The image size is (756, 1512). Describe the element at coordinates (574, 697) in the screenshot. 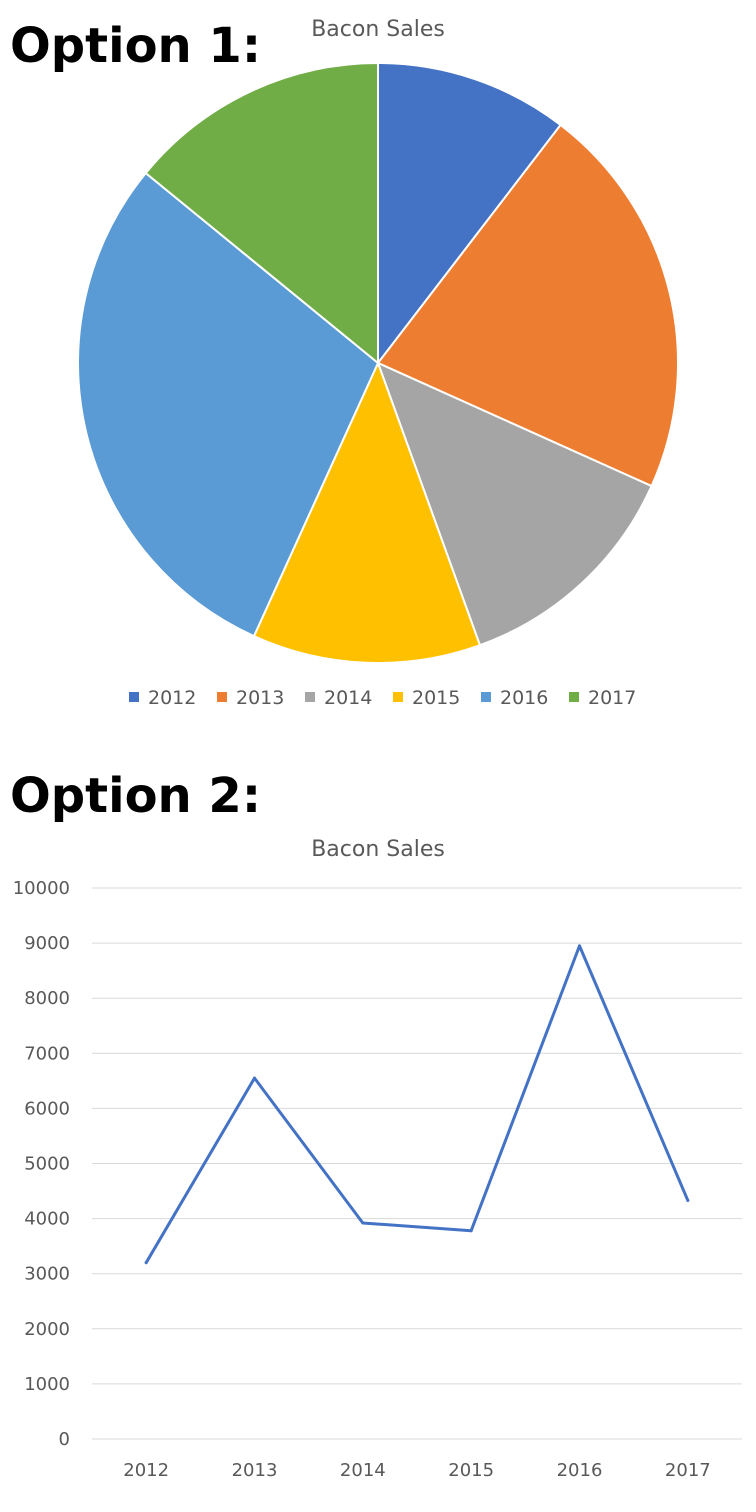

I see `legend-swatch-2017` at that location.